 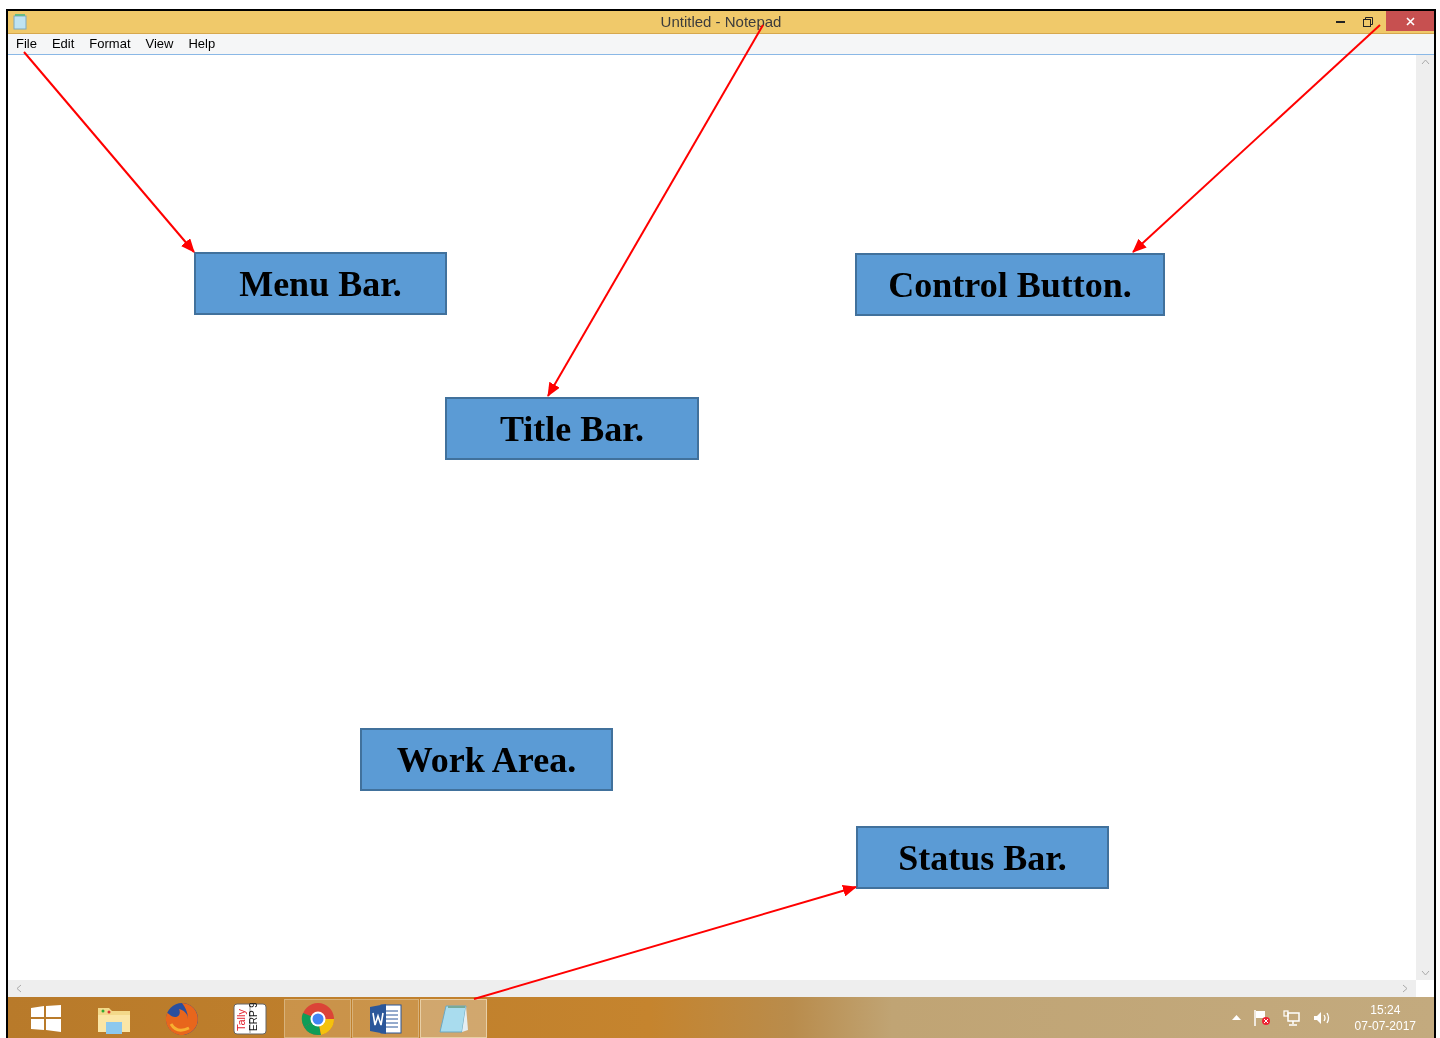 I want to click on callout-label: Control Button., so click(x=1010, y=284).